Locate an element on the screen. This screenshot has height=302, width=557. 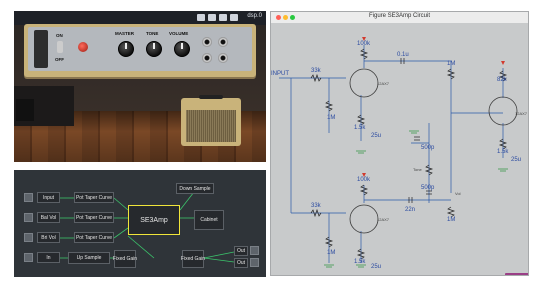
square-icon is located at coordinates (223, 17).